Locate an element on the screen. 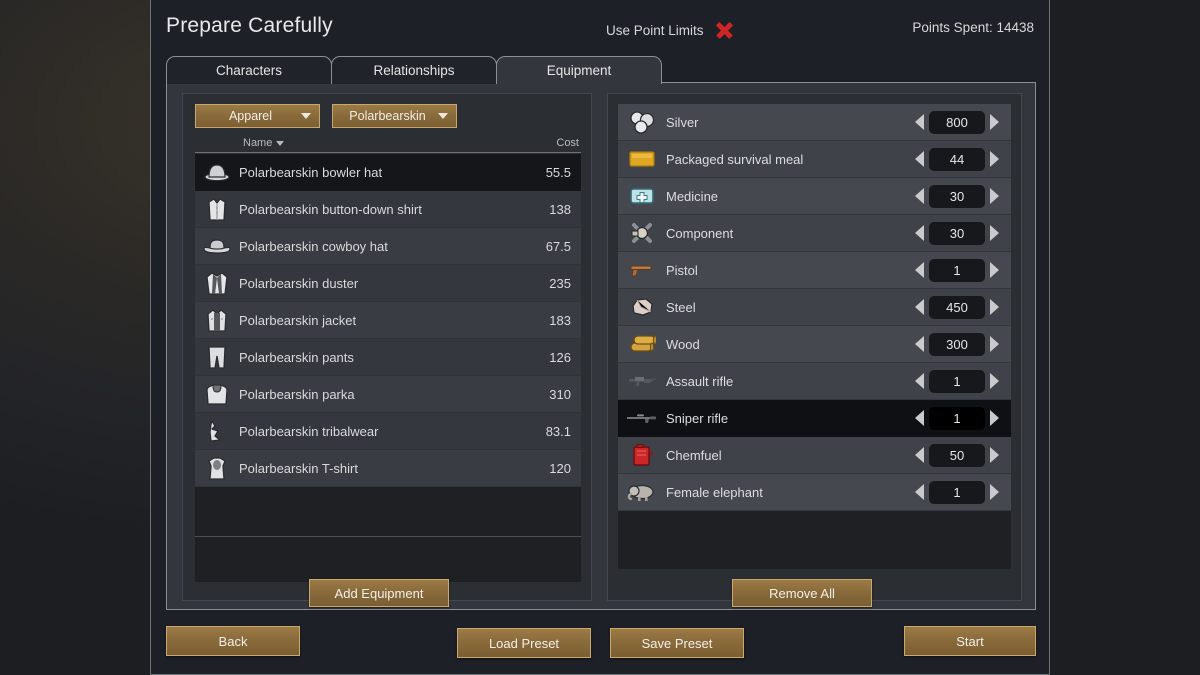 Image resolution: width=1200 pixels, height=675 pixels. quantity-stepper: 450 is located at coordinates (963, 307).